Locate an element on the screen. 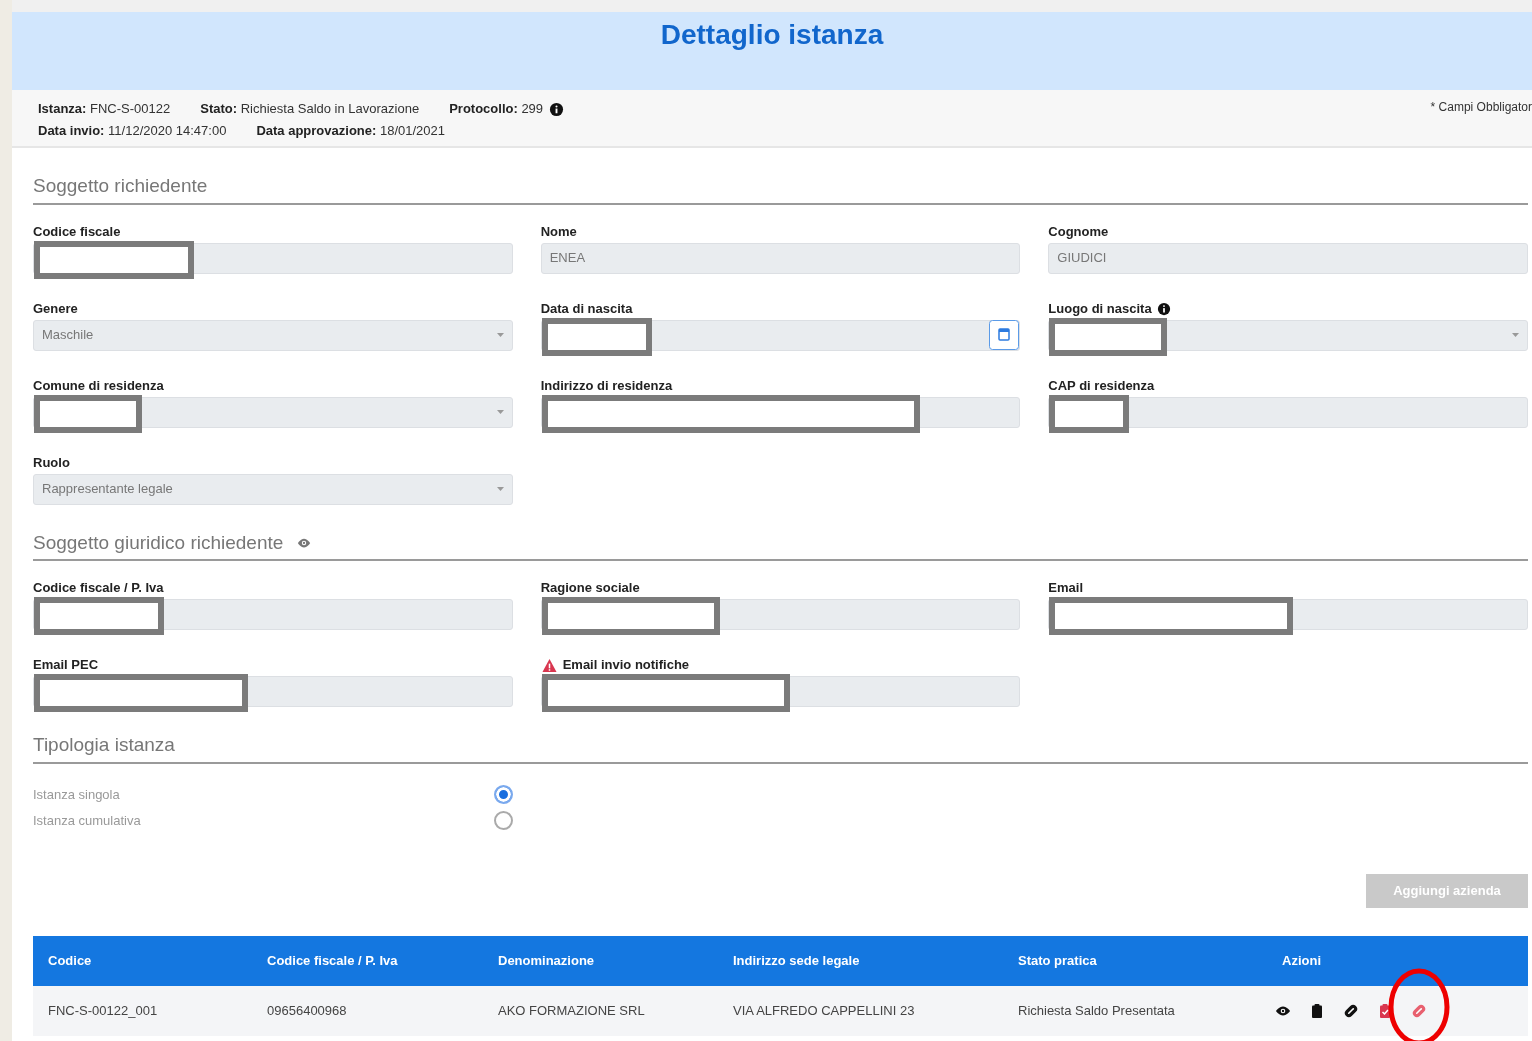 The width and height of the screenshot is (1532, 1041). column-header: Codice is located at coordinates (69, 960).